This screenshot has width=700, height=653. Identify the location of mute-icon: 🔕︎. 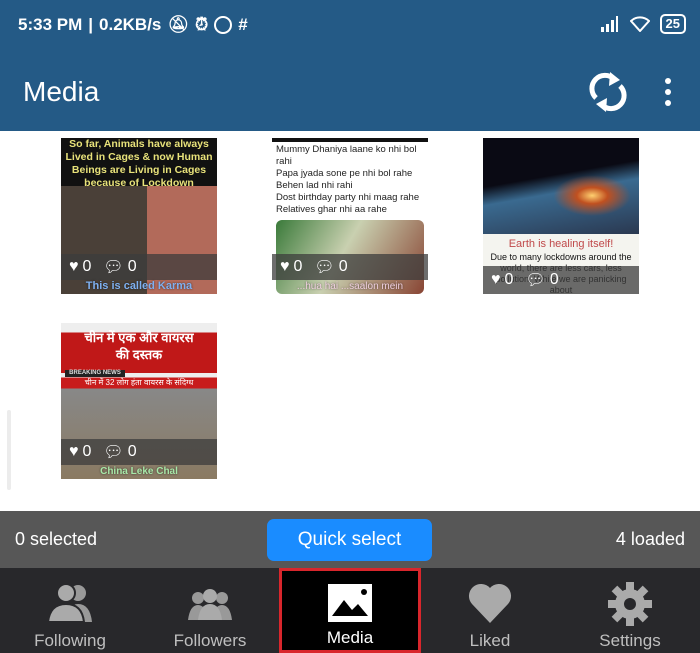
(178, 24).